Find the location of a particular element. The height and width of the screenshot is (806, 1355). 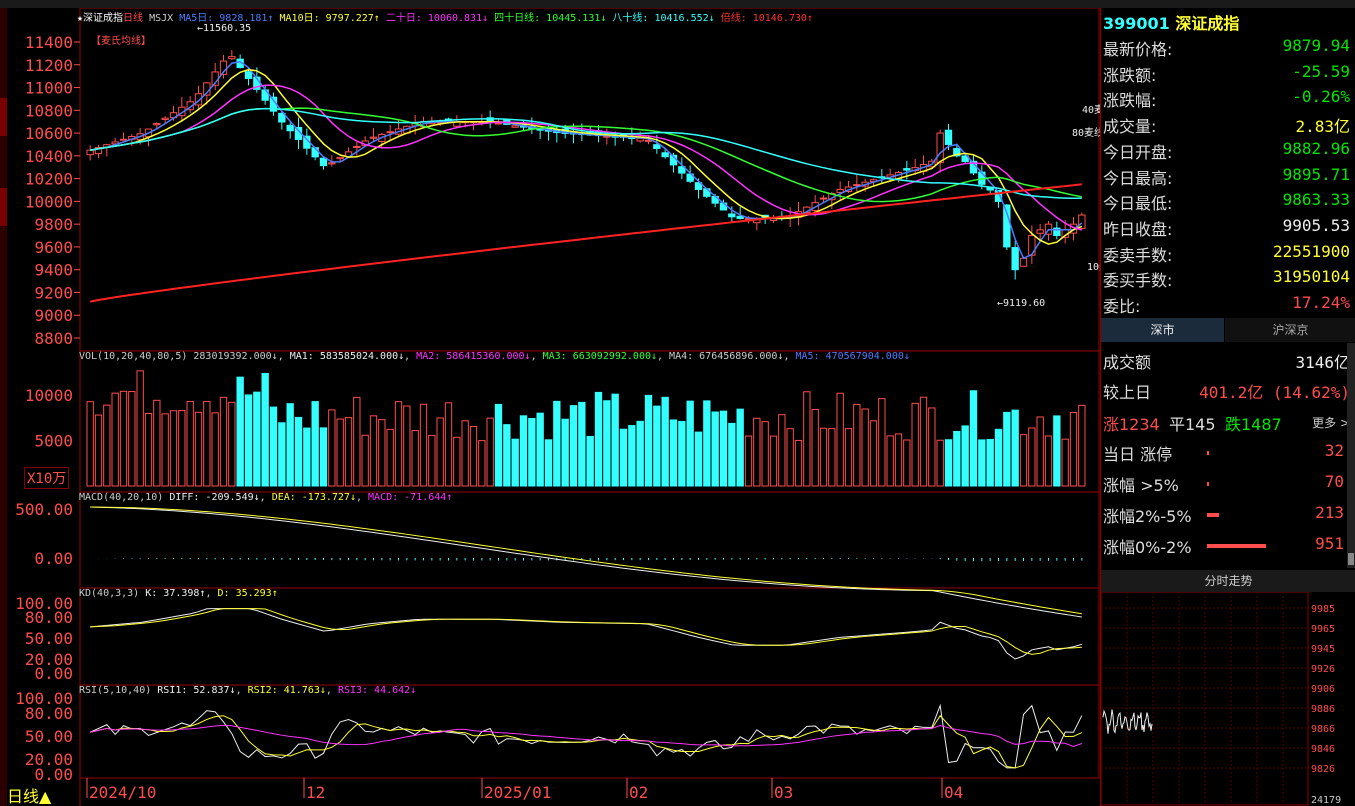

quote-value: 22551900 is located at coordinates (1311, 251).